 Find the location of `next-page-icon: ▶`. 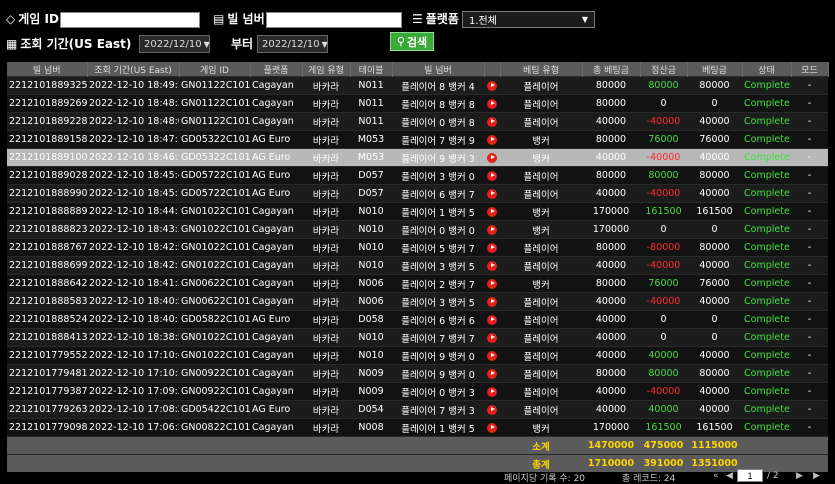

next-page-icon: ▶ is located at coordinates (799, 476).